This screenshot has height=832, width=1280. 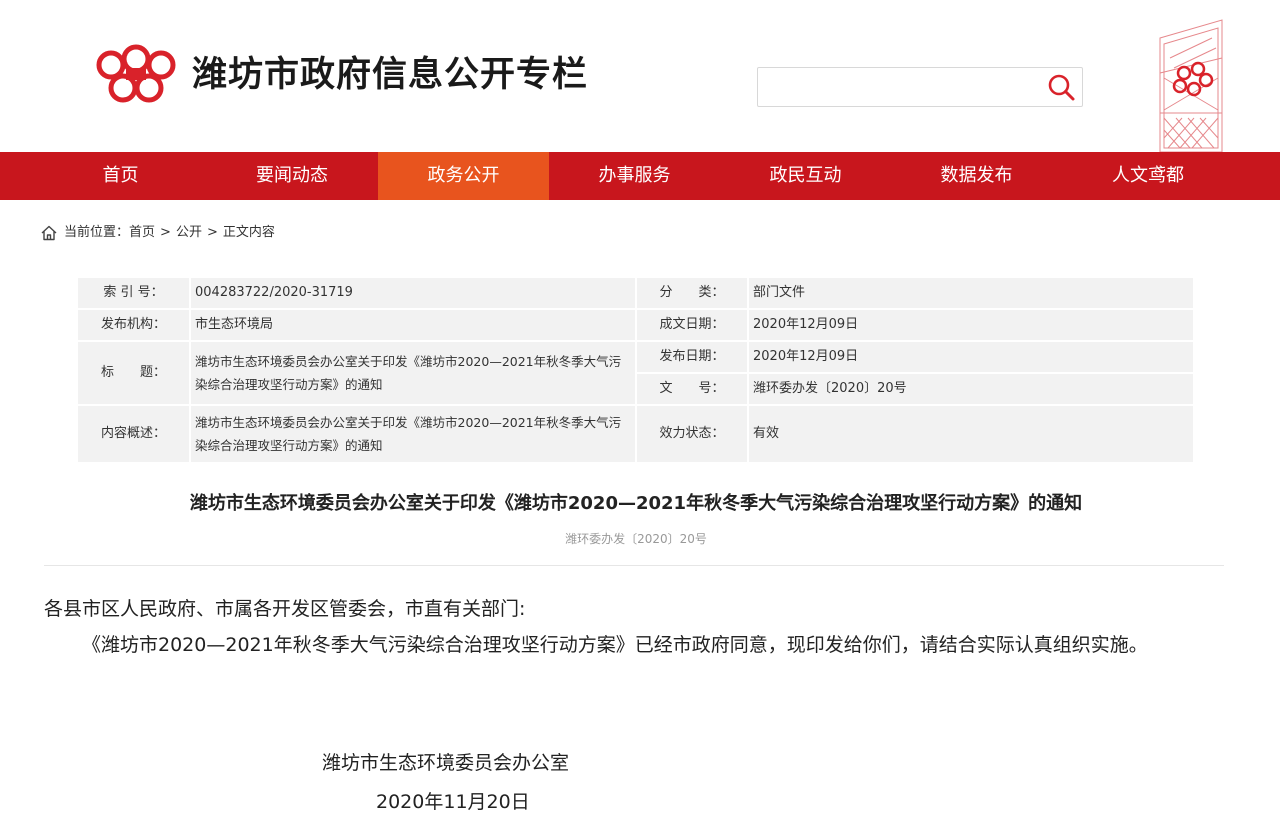 What do you see at coordinates (142, 232) in the screenshot?
I see `breadcrumb-home-link: 首页` at bounding box center [142, 232].